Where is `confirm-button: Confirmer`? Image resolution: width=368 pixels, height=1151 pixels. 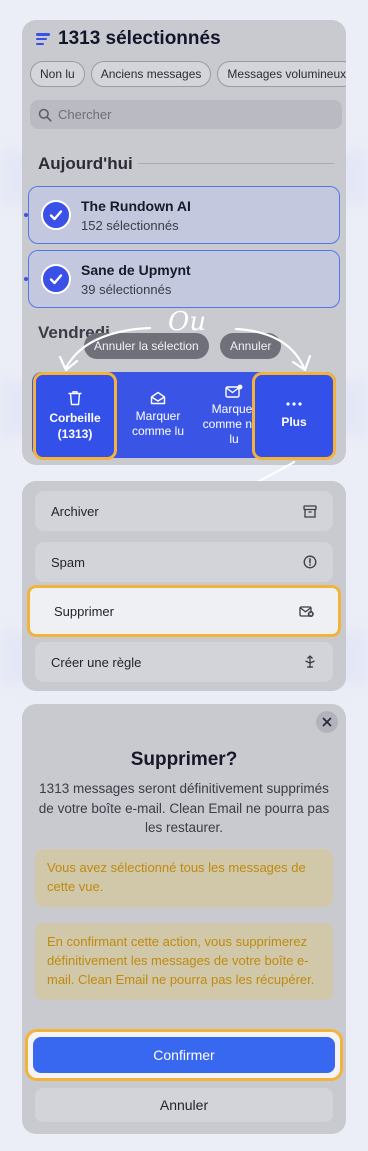 confirm-button: Confirmer is located at coordinates (184, 1055).